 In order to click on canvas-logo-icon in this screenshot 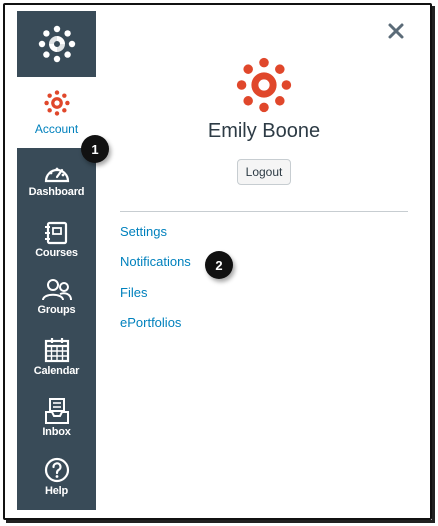, I will do `click(56, 44)`.